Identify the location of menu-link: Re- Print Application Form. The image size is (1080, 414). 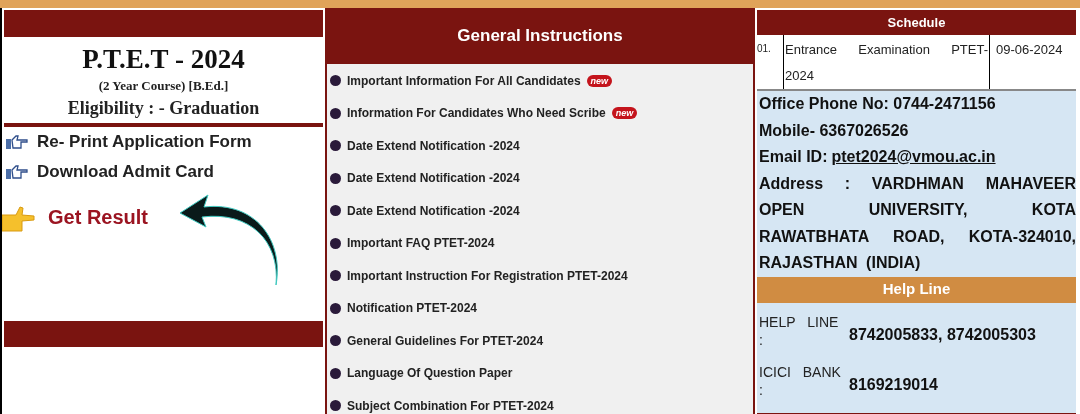
(144, 142).